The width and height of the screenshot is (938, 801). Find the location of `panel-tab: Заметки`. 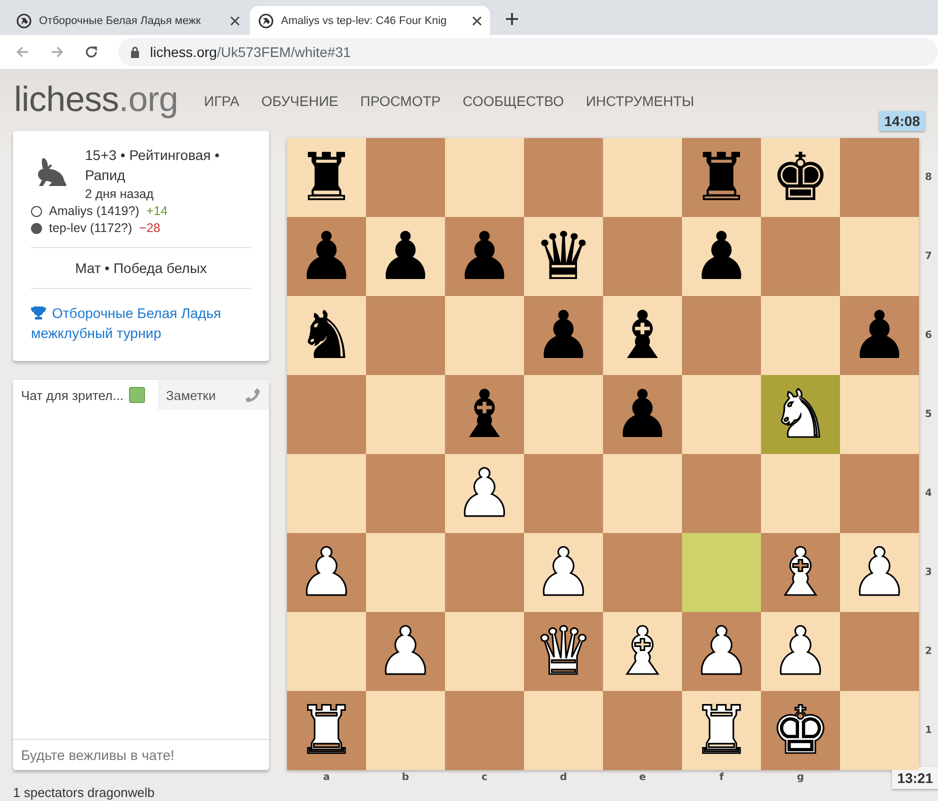

panel-tab: Заметки is located at coordinates (213, 395).